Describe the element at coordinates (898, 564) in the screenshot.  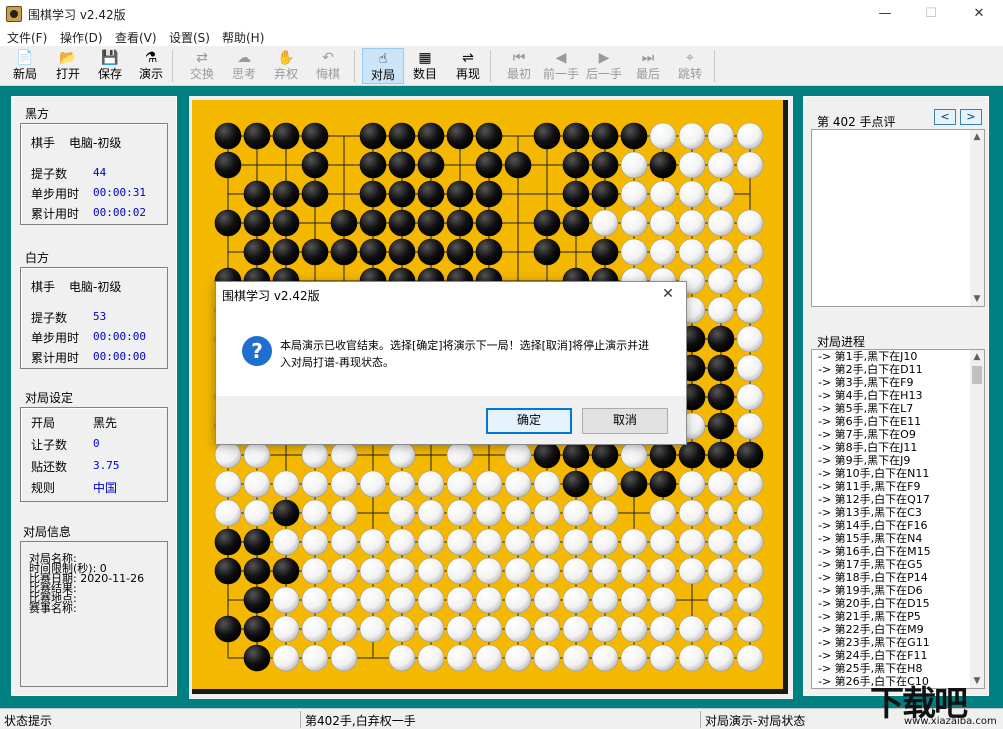
I see `move-list-item: -> 第17手,黑下在G5` at that location.